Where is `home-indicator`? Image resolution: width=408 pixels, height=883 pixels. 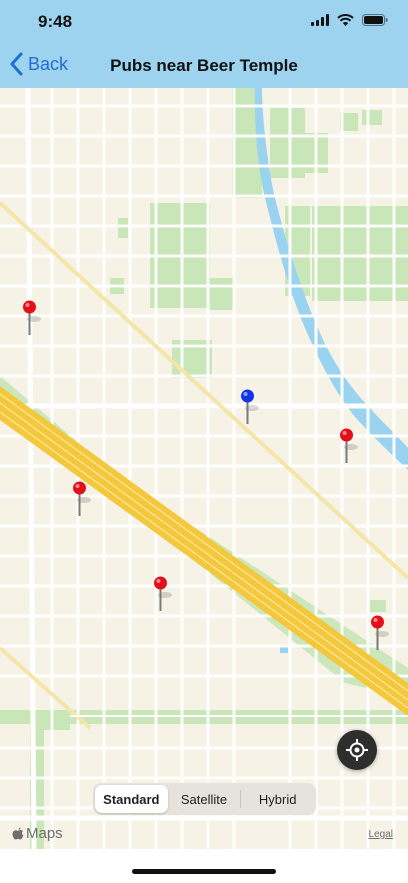 home-indicator is located at coordinates (204, 871).